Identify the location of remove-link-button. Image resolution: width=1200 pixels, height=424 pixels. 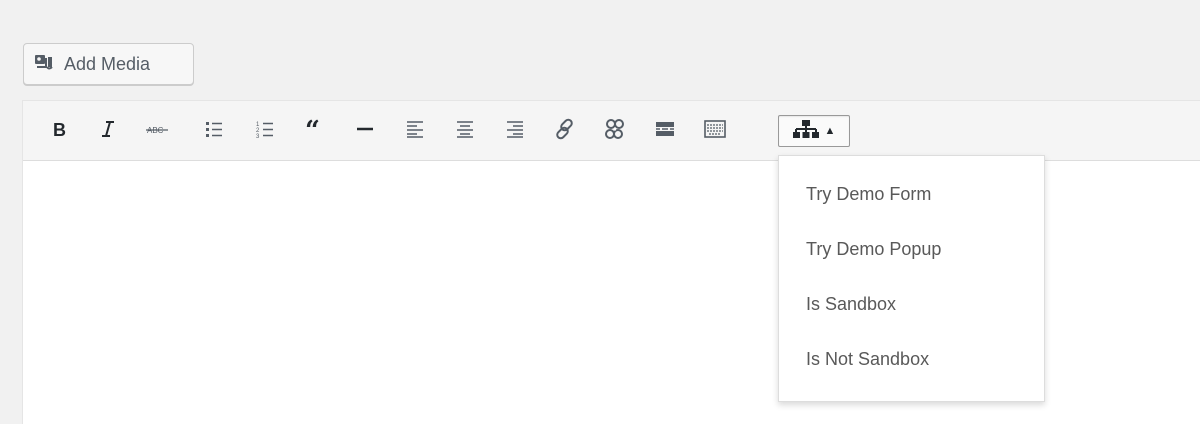
(615, 131).